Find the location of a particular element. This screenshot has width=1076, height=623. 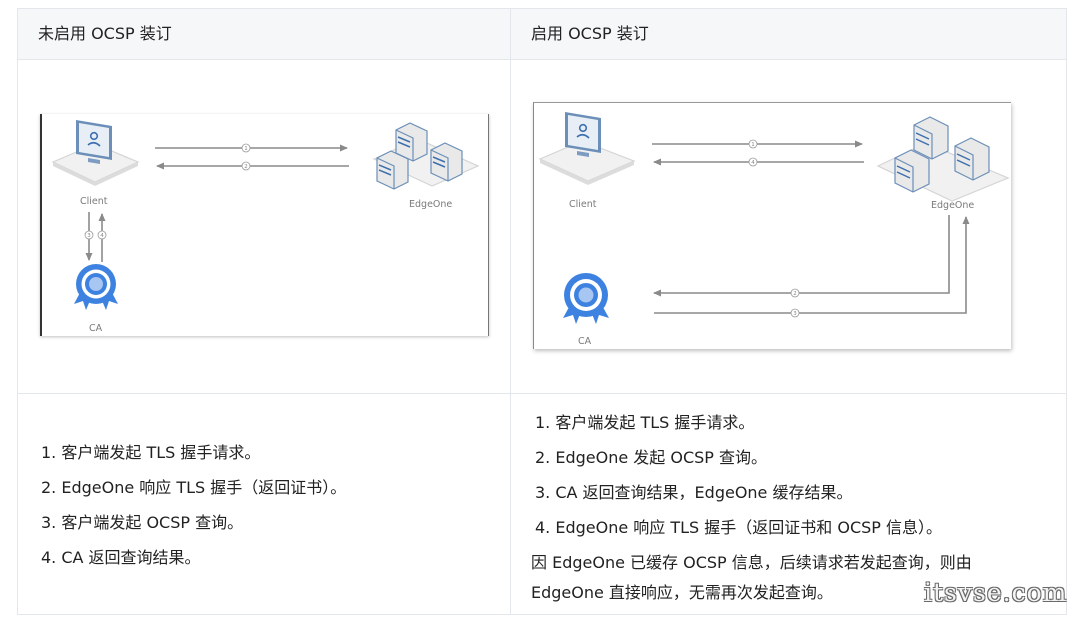

list-item: 3. 客户端发起 OCSP 查询。 is located at coordinates (142, 522).